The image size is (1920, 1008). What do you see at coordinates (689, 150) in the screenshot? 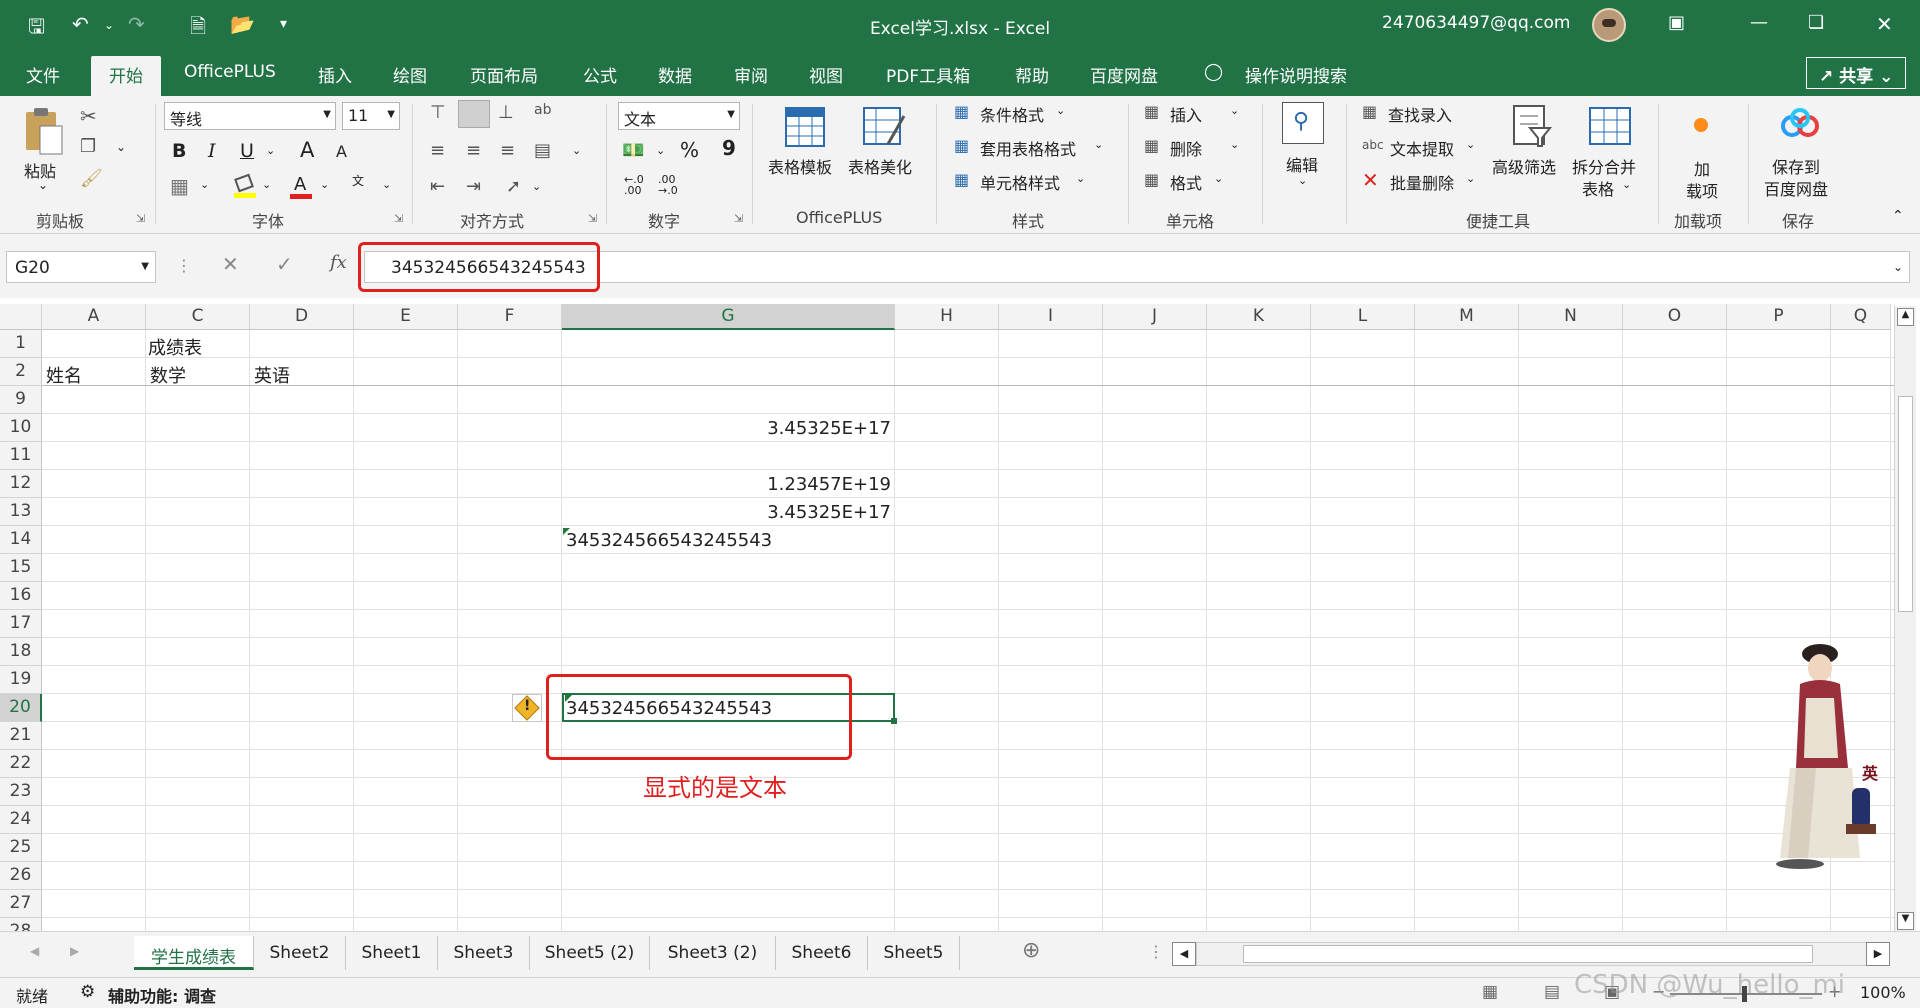
I see `percent-button: %` at bounding box center [689, 150].